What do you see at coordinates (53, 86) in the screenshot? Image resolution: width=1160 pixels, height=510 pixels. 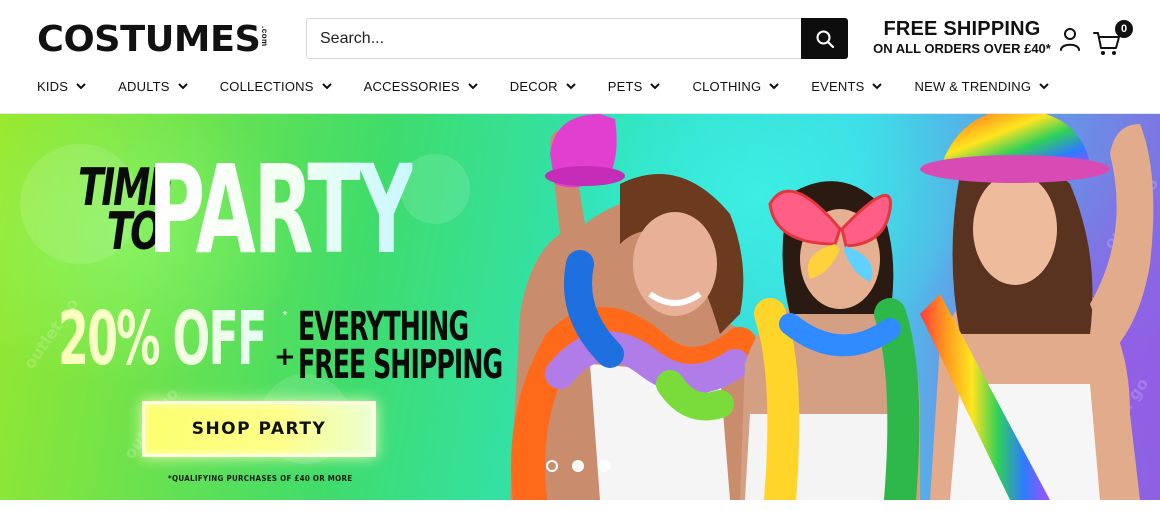 I see `nav-item-label: KIDS` at bounding box center [53, 86].